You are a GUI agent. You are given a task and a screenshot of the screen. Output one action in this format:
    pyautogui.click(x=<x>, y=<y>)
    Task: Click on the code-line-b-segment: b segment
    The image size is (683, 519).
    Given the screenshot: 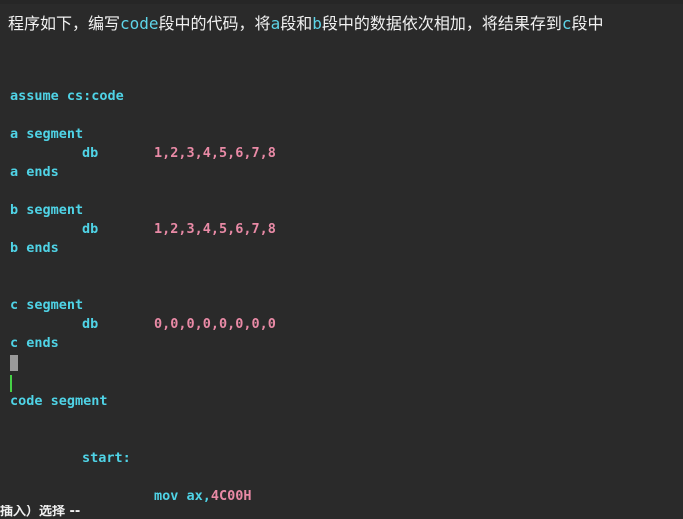 What is the action you would take?
    pyautogui.click(x=47, y=210)
    